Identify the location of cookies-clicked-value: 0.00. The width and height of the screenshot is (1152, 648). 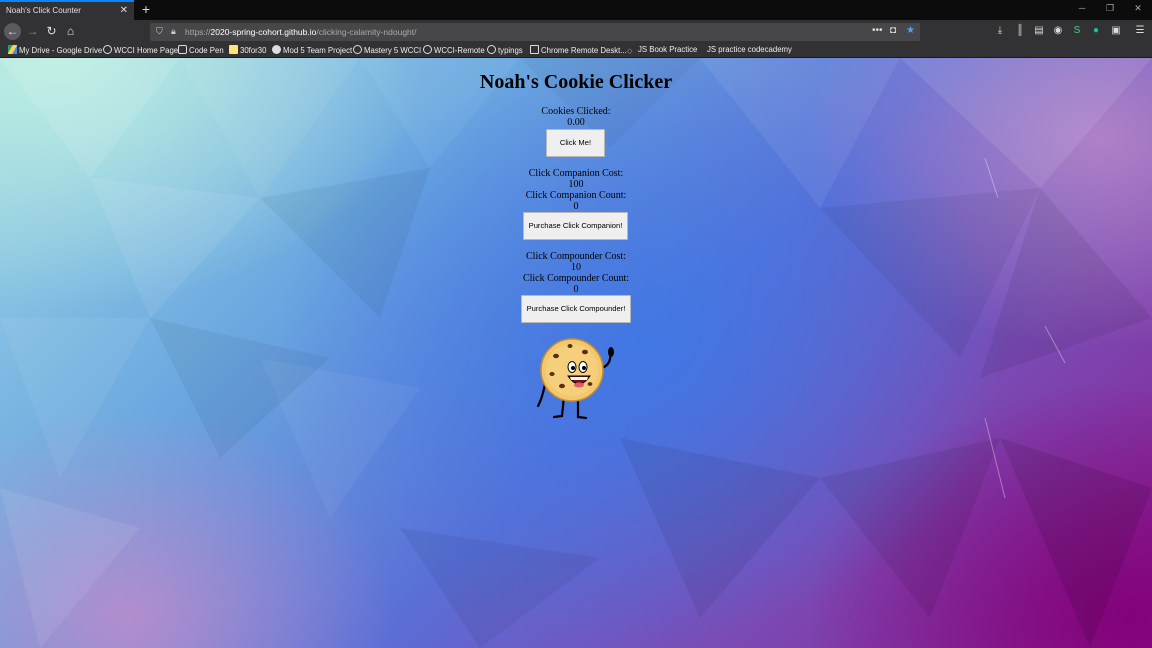
(576, 122).